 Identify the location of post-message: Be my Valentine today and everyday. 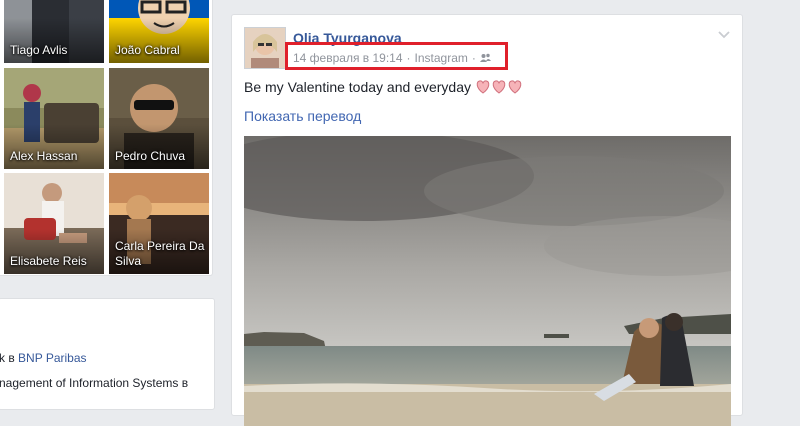
(357, 87).